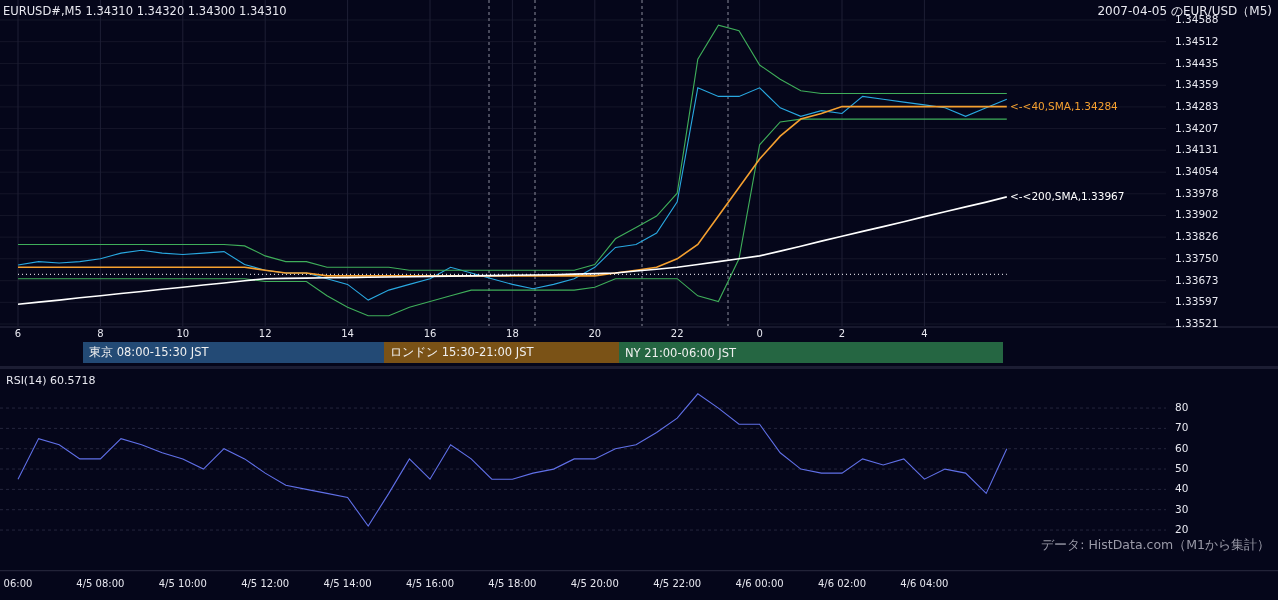  I want to click on time-axis-label: 8, so click(100, 333).